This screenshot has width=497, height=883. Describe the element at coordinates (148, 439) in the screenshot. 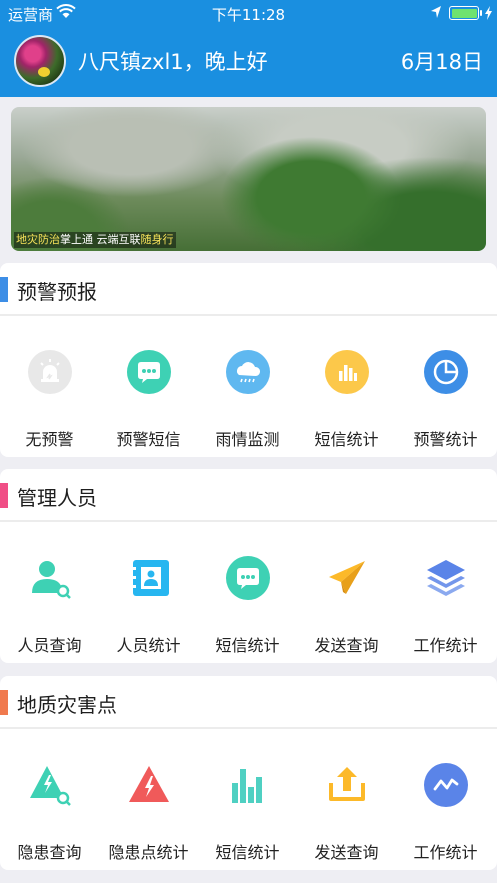

I see `grid-item-label: 预警短信` at that location.